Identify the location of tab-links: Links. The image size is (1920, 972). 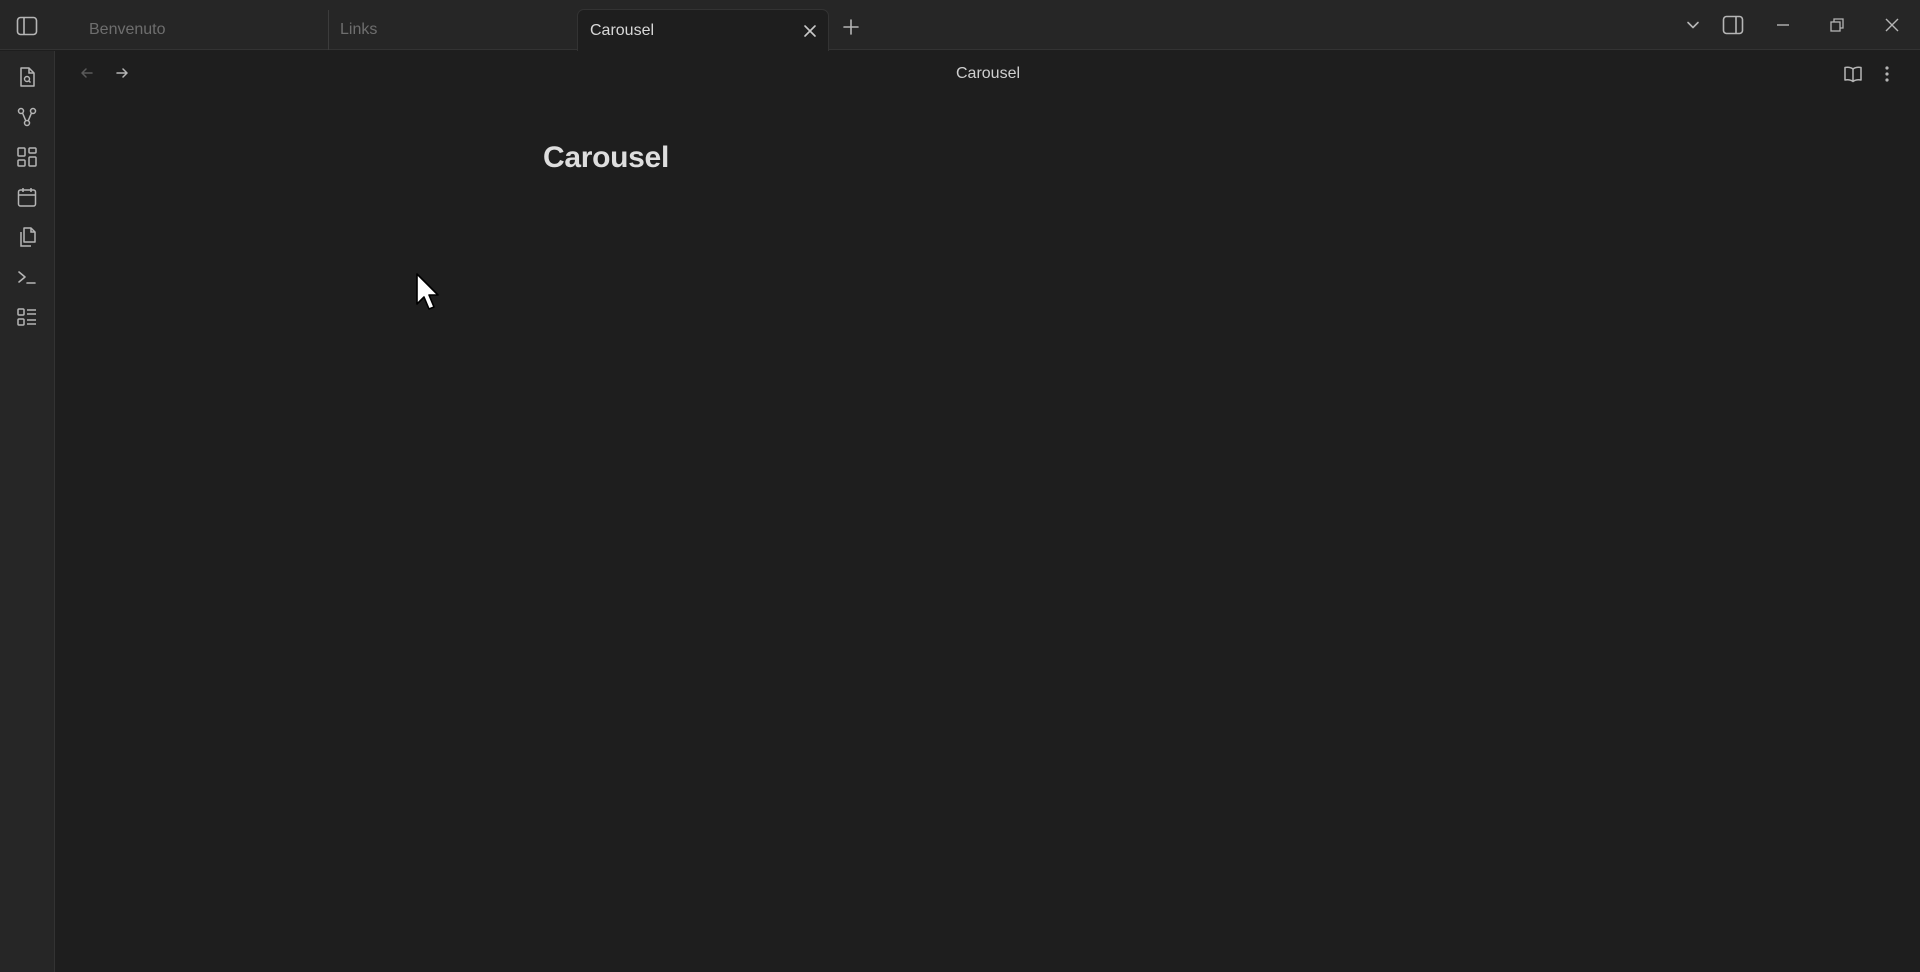
(453, 30).